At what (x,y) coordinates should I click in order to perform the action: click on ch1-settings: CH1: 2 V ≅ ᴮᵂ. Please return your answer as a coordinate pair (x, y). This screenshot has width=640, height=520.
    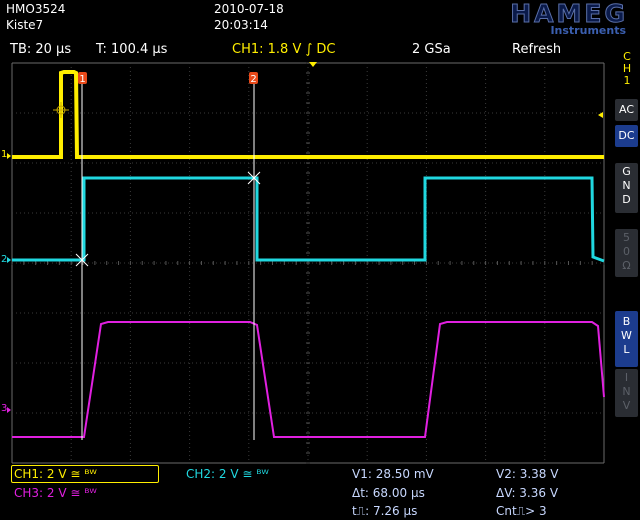
    Looking at the image, I should click on (55, 474).